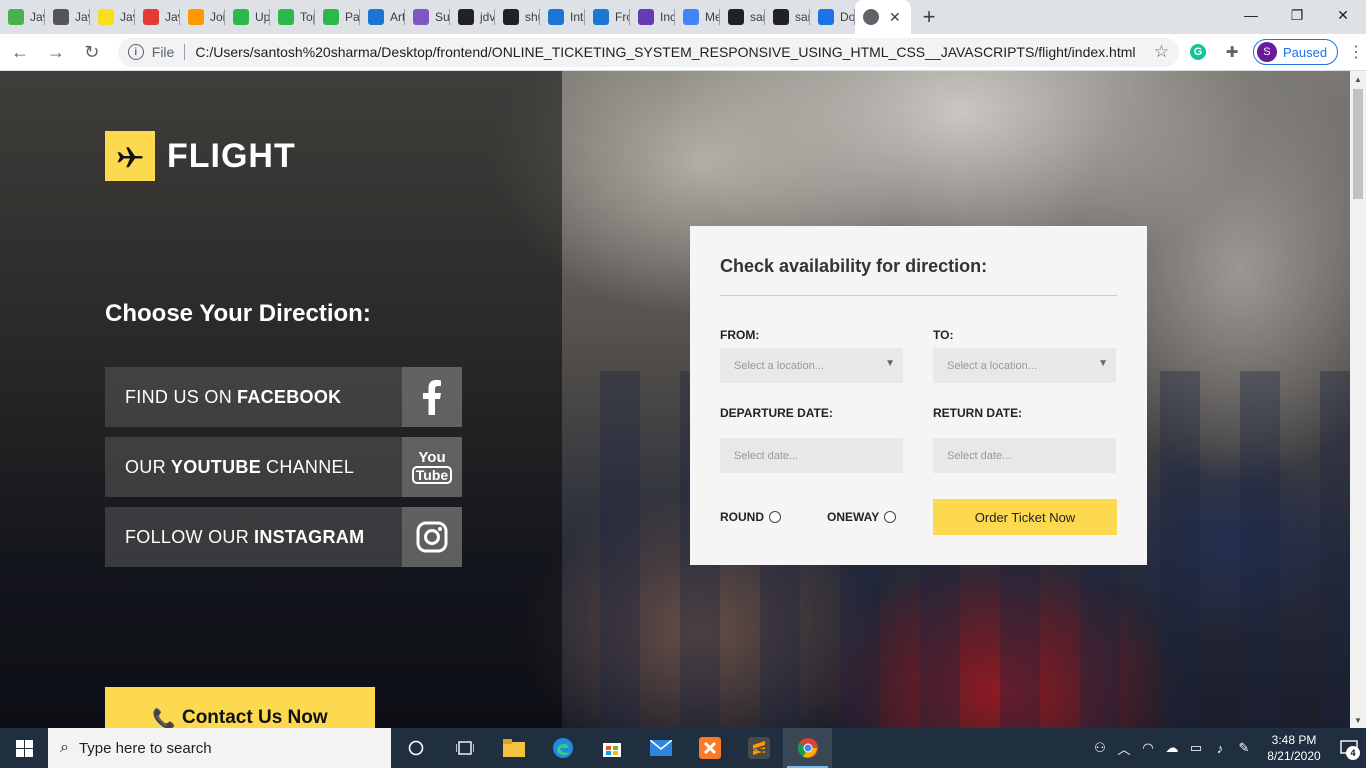 This screenshot has height=768, width=1366. I want to click on browser-tab-title: jdv, so click(487, 17).